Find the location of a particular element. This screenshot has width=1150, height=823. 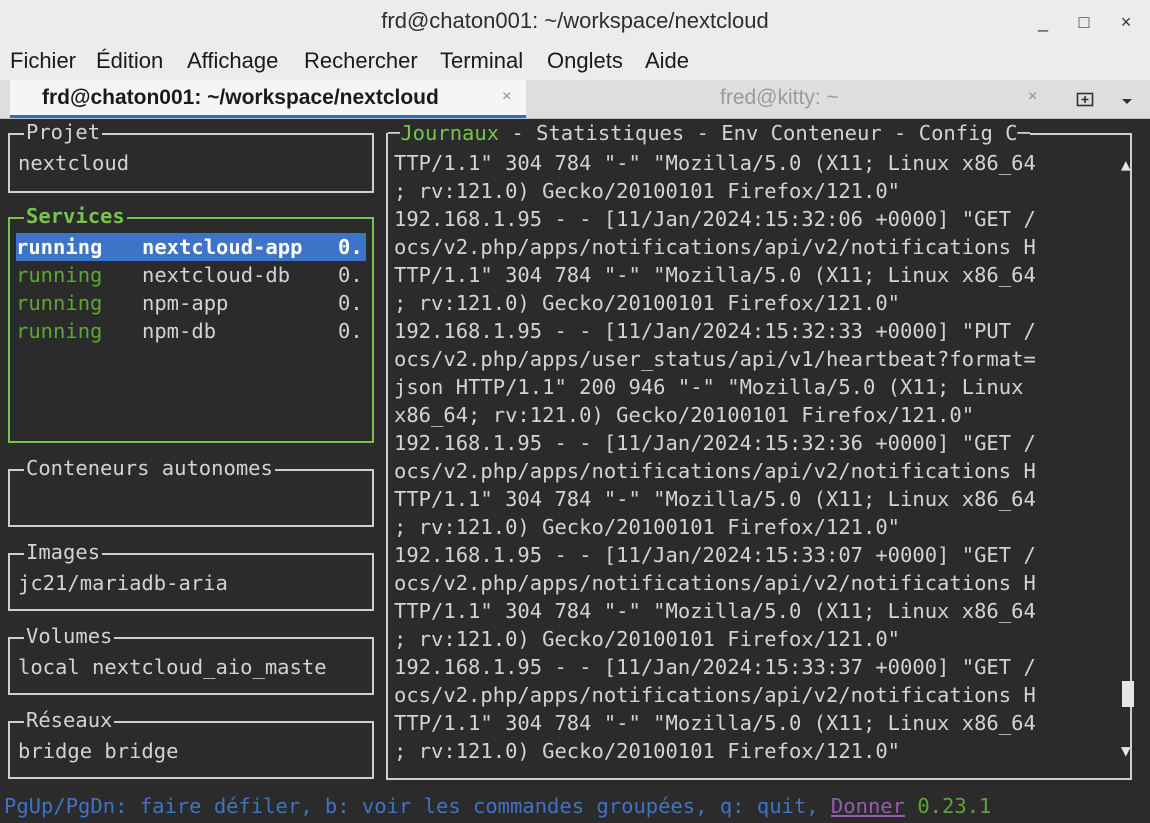

menu-onglets: Onglets is located at coordinates (585, 61).